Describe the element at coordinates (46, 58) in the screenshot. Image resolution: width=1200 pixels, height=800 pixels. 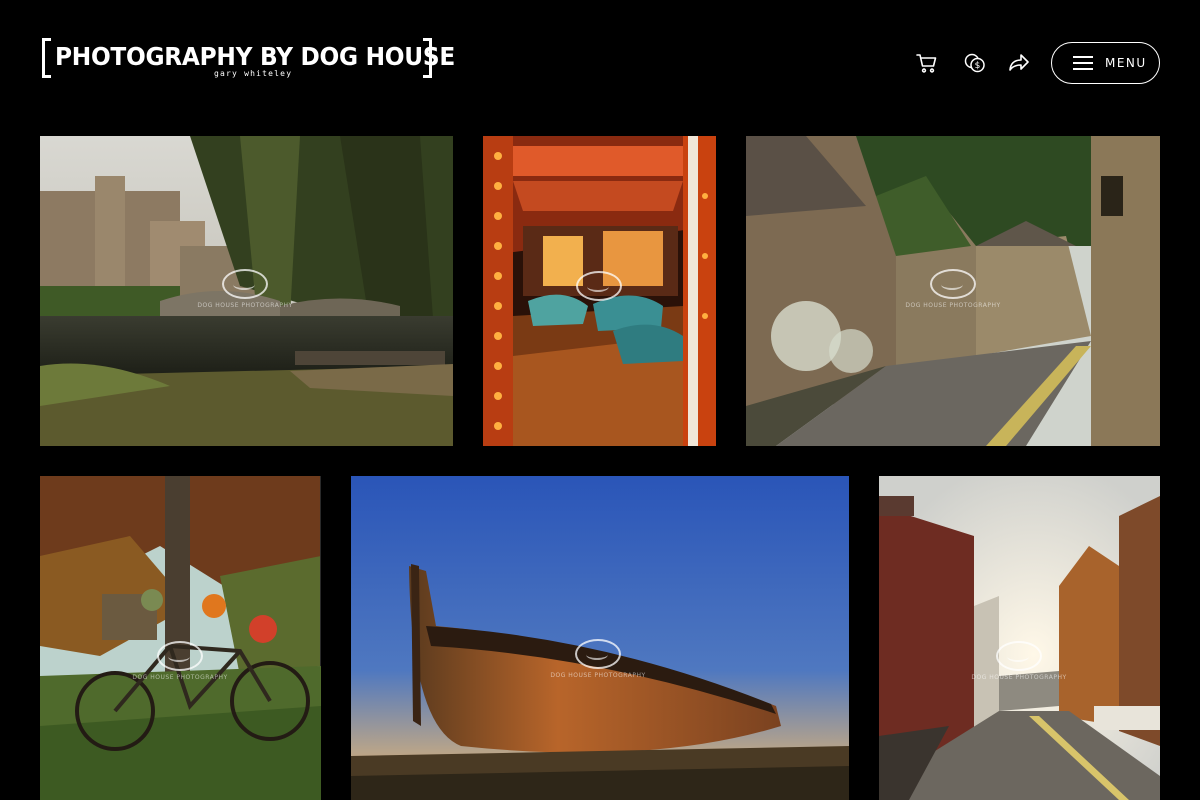
I see `logo-left-bracket` at that location.